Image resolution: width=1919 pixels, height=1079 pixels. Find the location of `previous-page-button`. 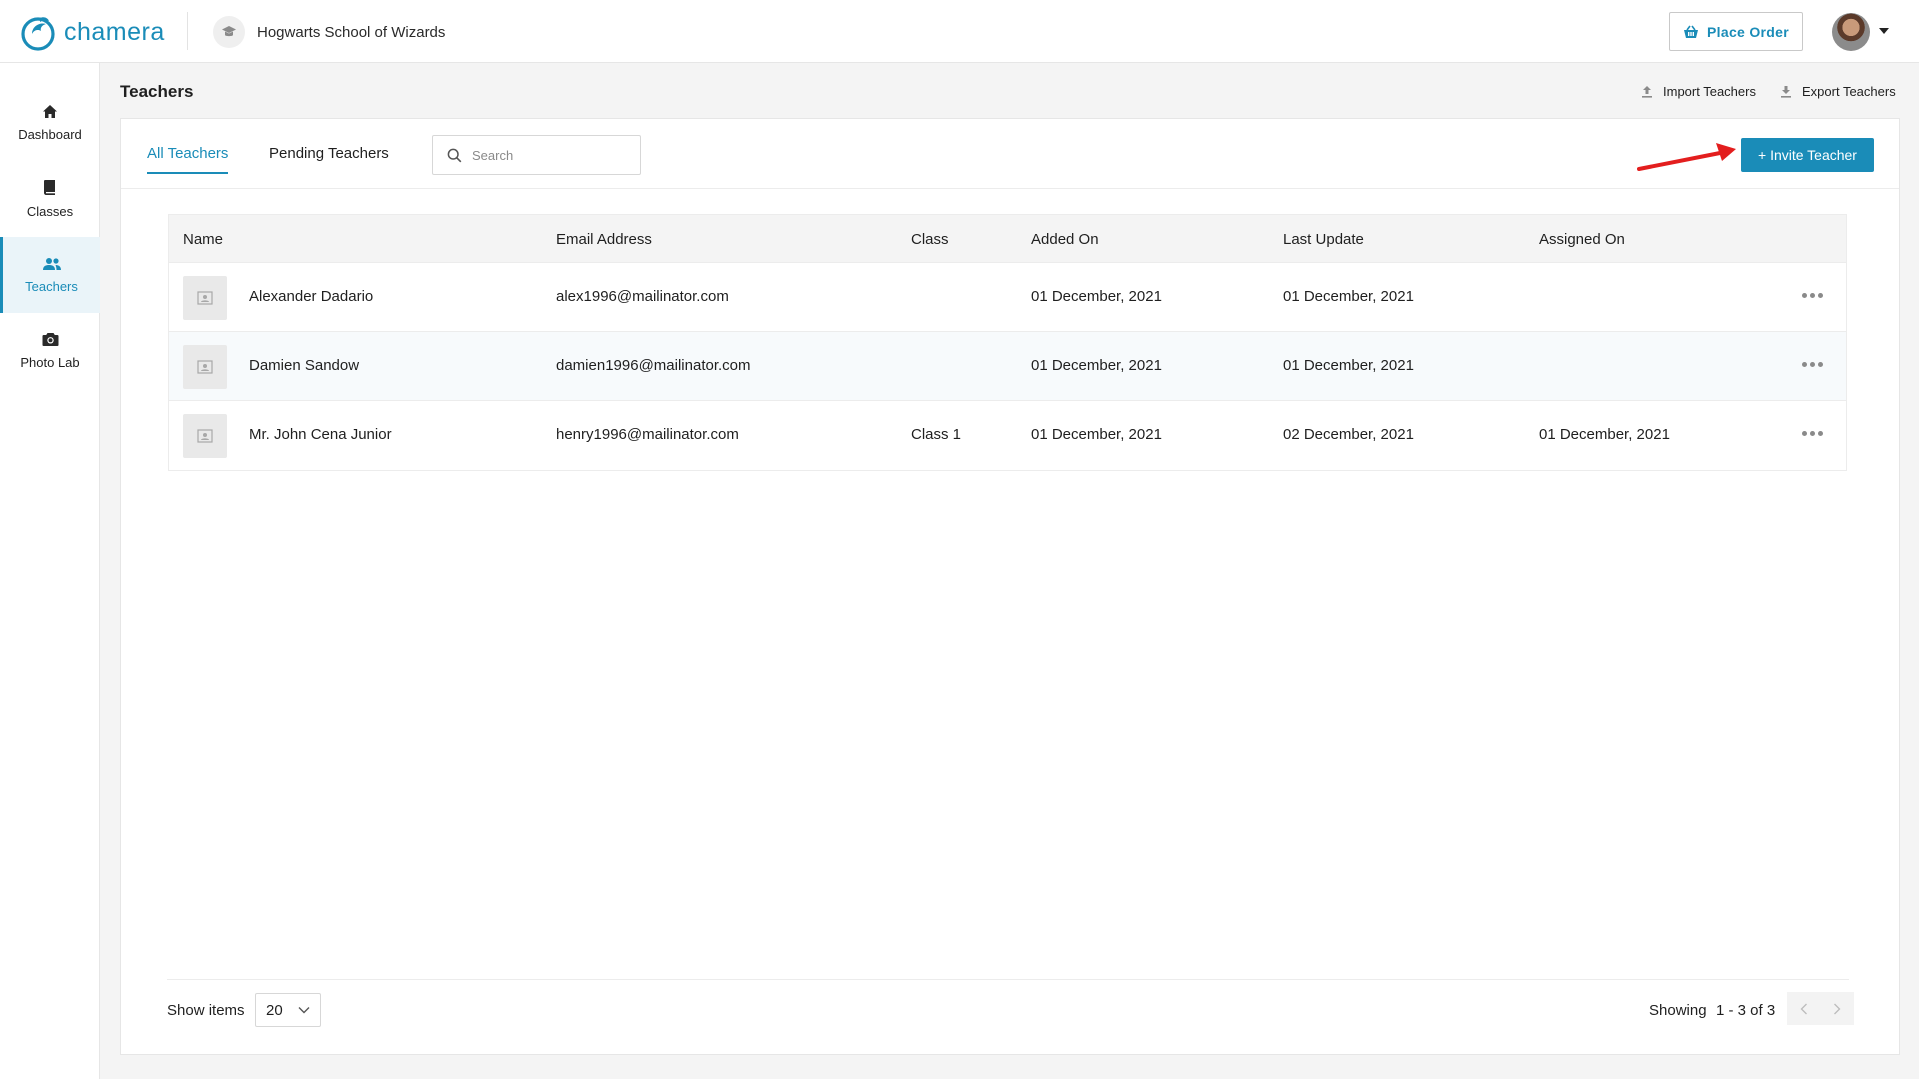

previous-page-button is located at coordinates (1804, 1008).